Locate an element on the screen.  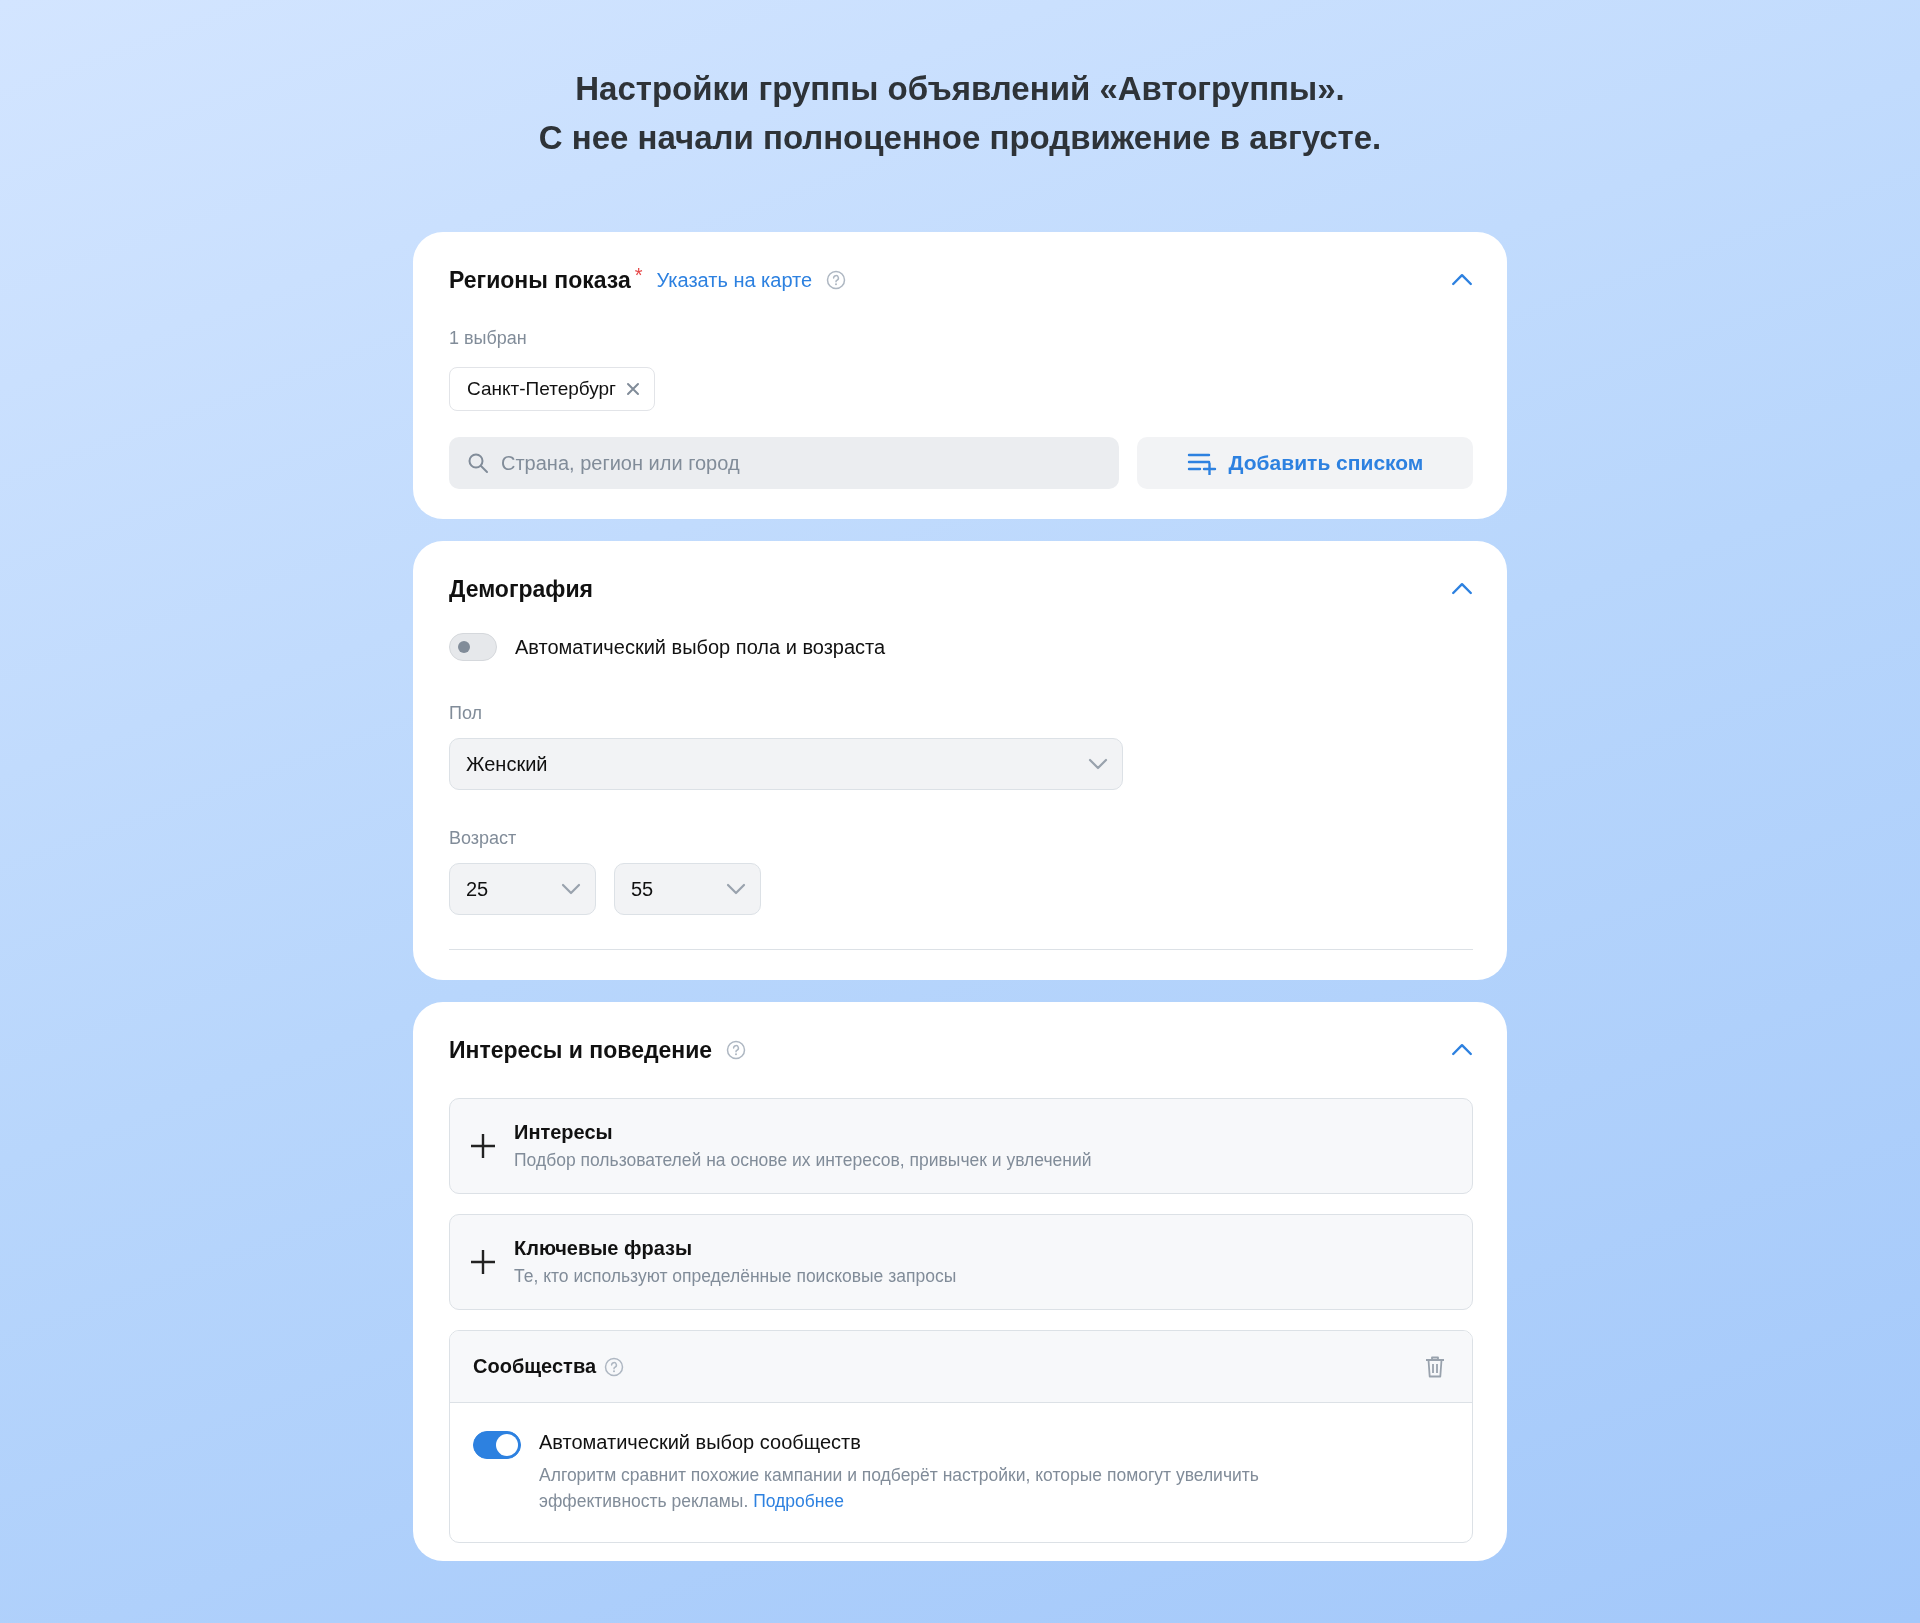
add-targeting-item: Ключевые фразы Те, кто используют определённые поисковые запросы is located at coordinates (961, 1262).